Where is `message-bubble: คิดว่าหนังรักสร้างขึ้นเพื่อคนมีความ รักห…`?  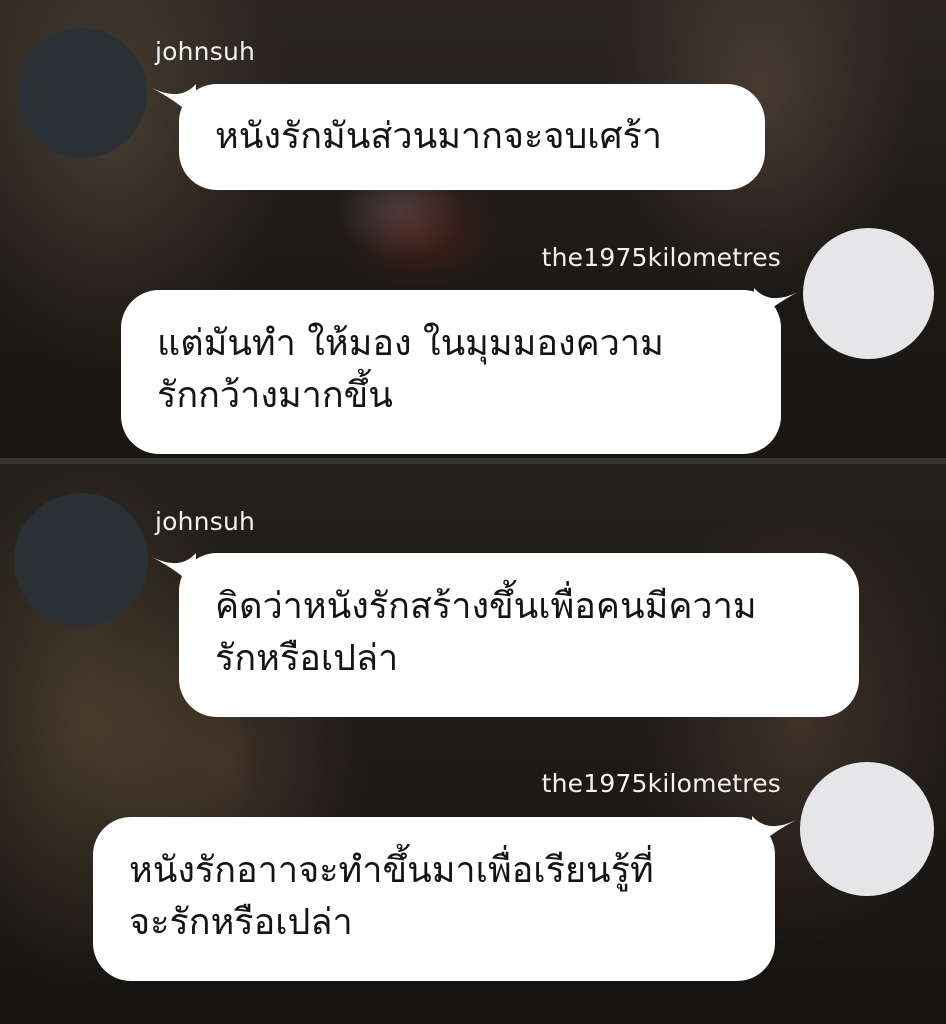
message-bubble: คิดว่าหนังรักสร้างขึ้นเพื่อคนมีความ รักห… is located at coordinates (519, 635).